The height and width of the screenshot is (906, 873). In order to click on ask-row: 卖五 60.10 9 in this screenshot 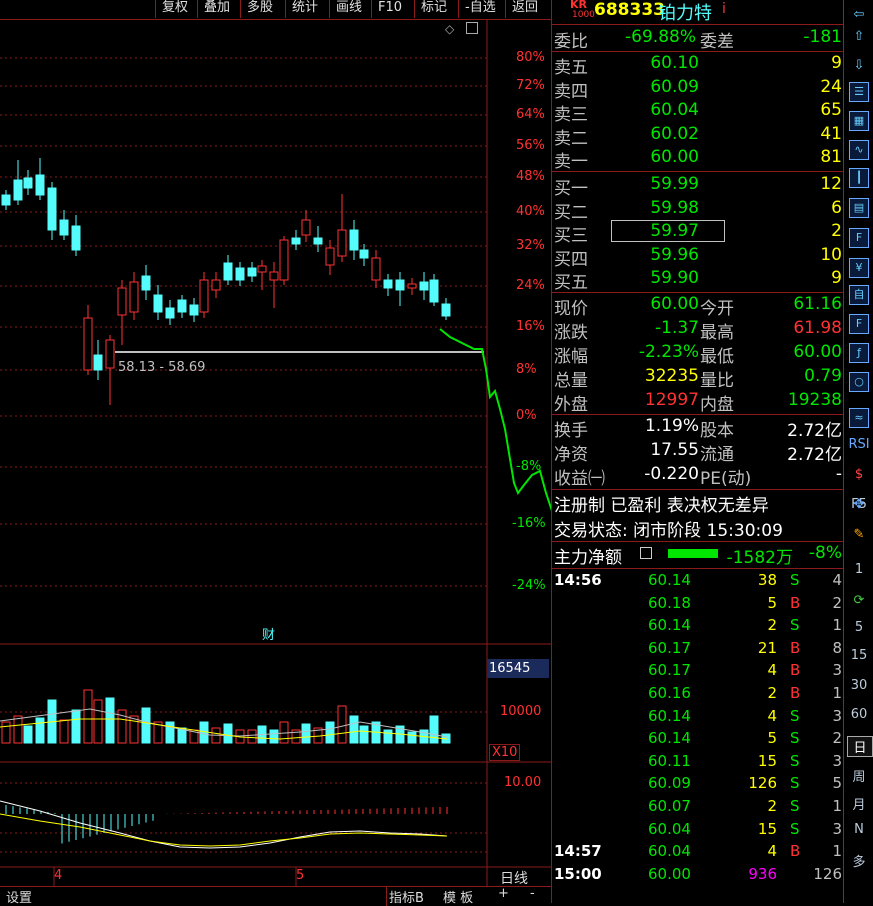, I will do `click(698, 65)`.